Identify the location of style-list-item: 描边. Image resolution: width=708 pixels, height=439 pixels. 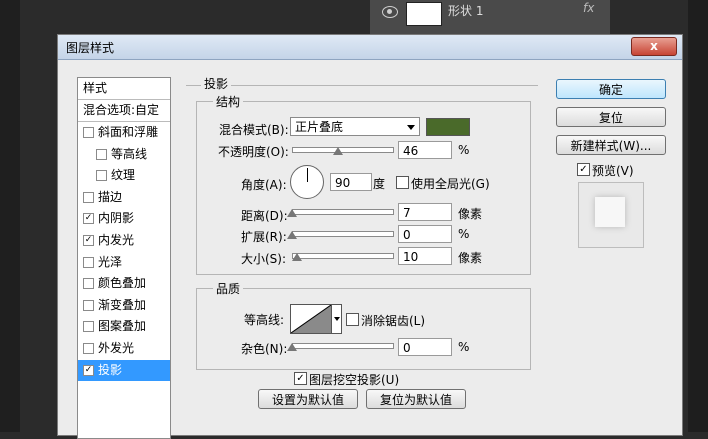
(124, 197).